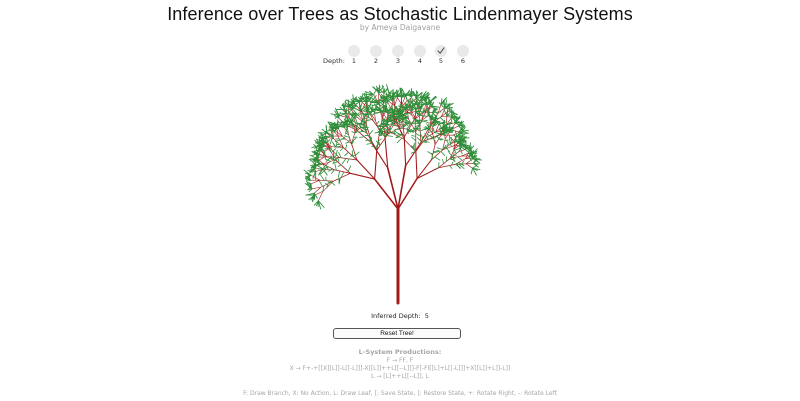  Describe the element at coordinates (441, 61) in the screenshot. I see `depth-option-label: 5` at that location.